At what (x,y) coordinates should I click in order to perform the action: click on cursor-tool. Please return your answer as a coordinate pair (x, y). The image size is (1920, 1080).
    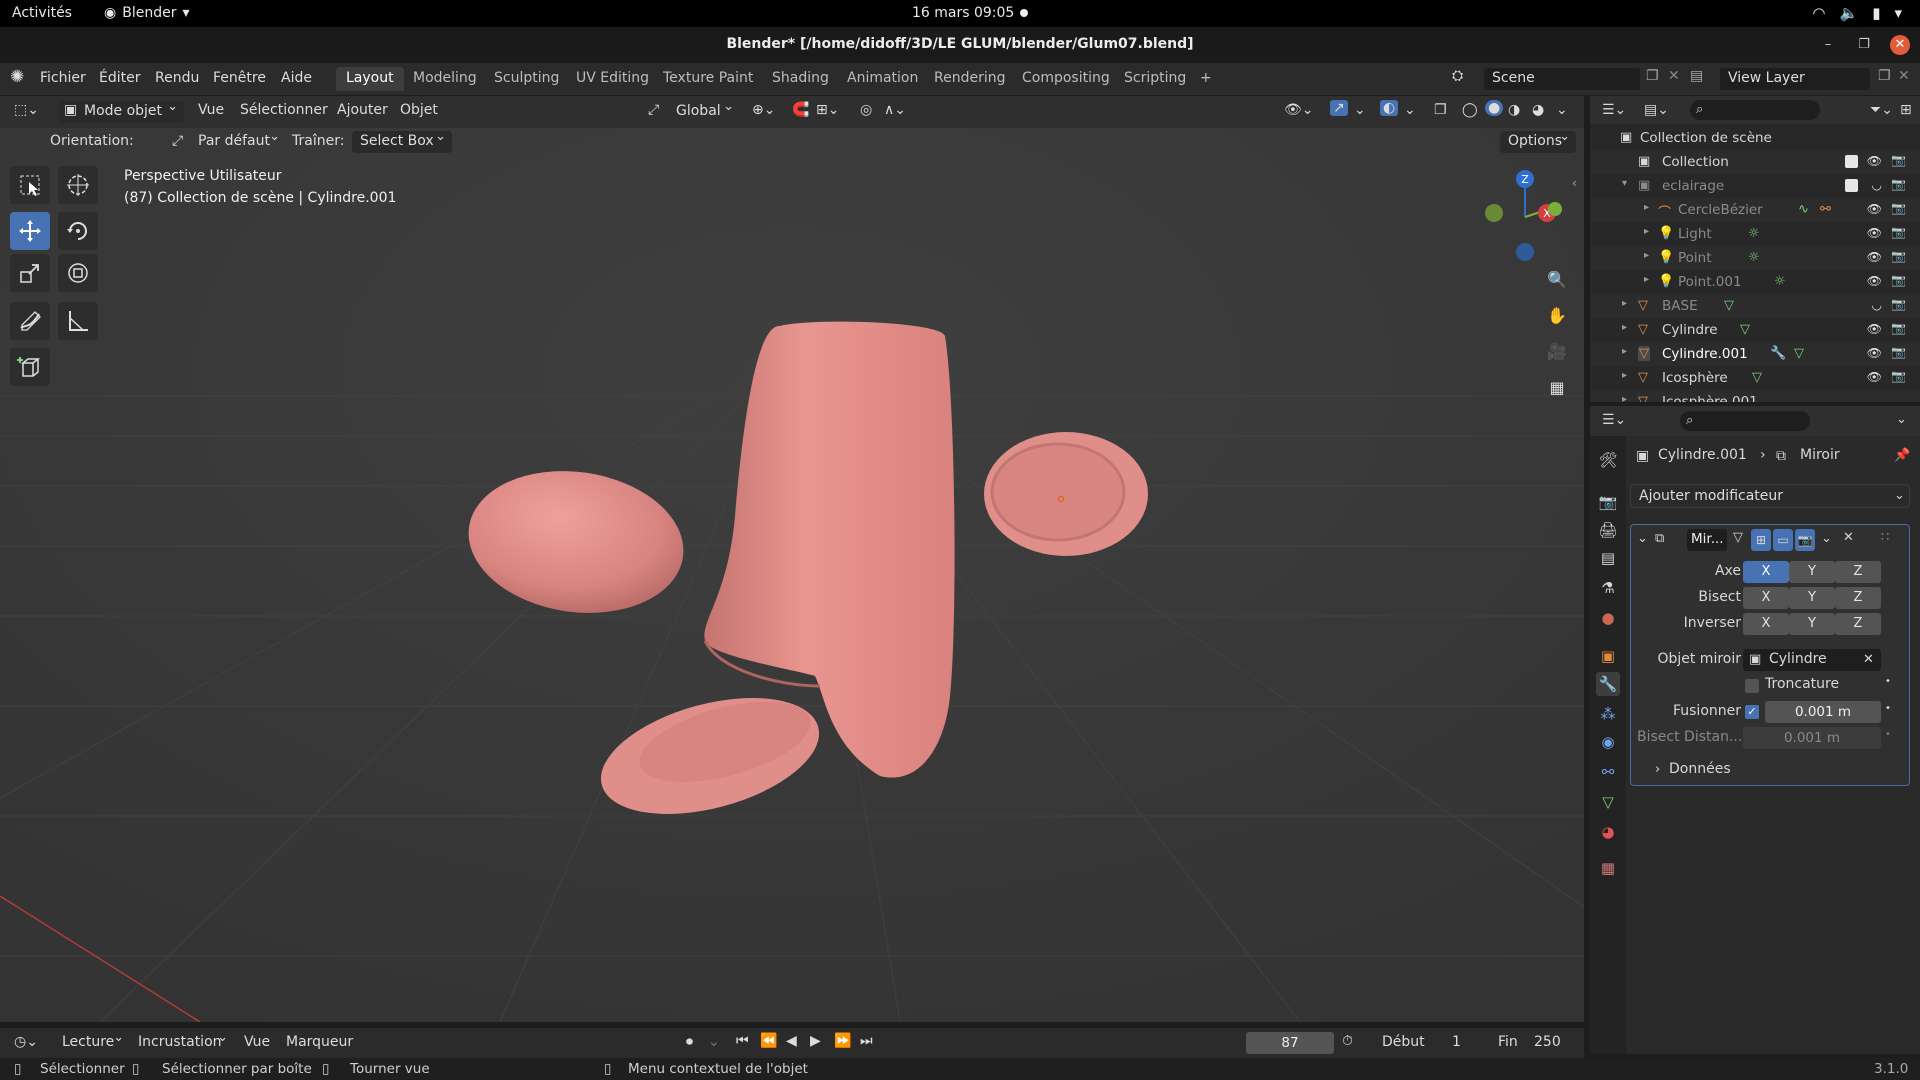
    Looking at the image, I should click on (78, 185).